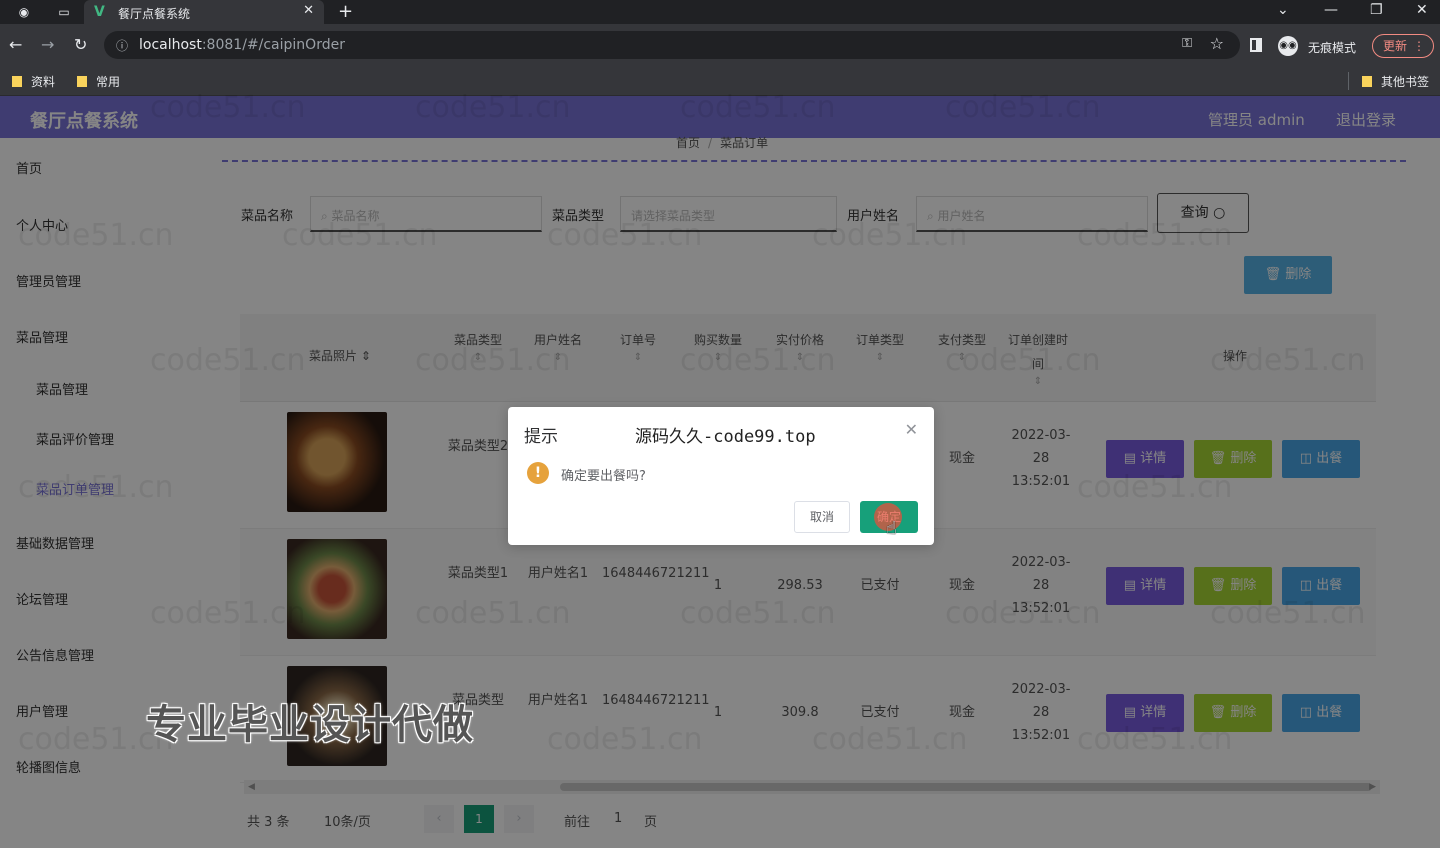 This screenshot has width=1440, height=848. What do you see at coordinates (310, 725) in the screenshot?
I see `overlay-caption: 专业毕业设计代做` at bounding box center [310, 725].